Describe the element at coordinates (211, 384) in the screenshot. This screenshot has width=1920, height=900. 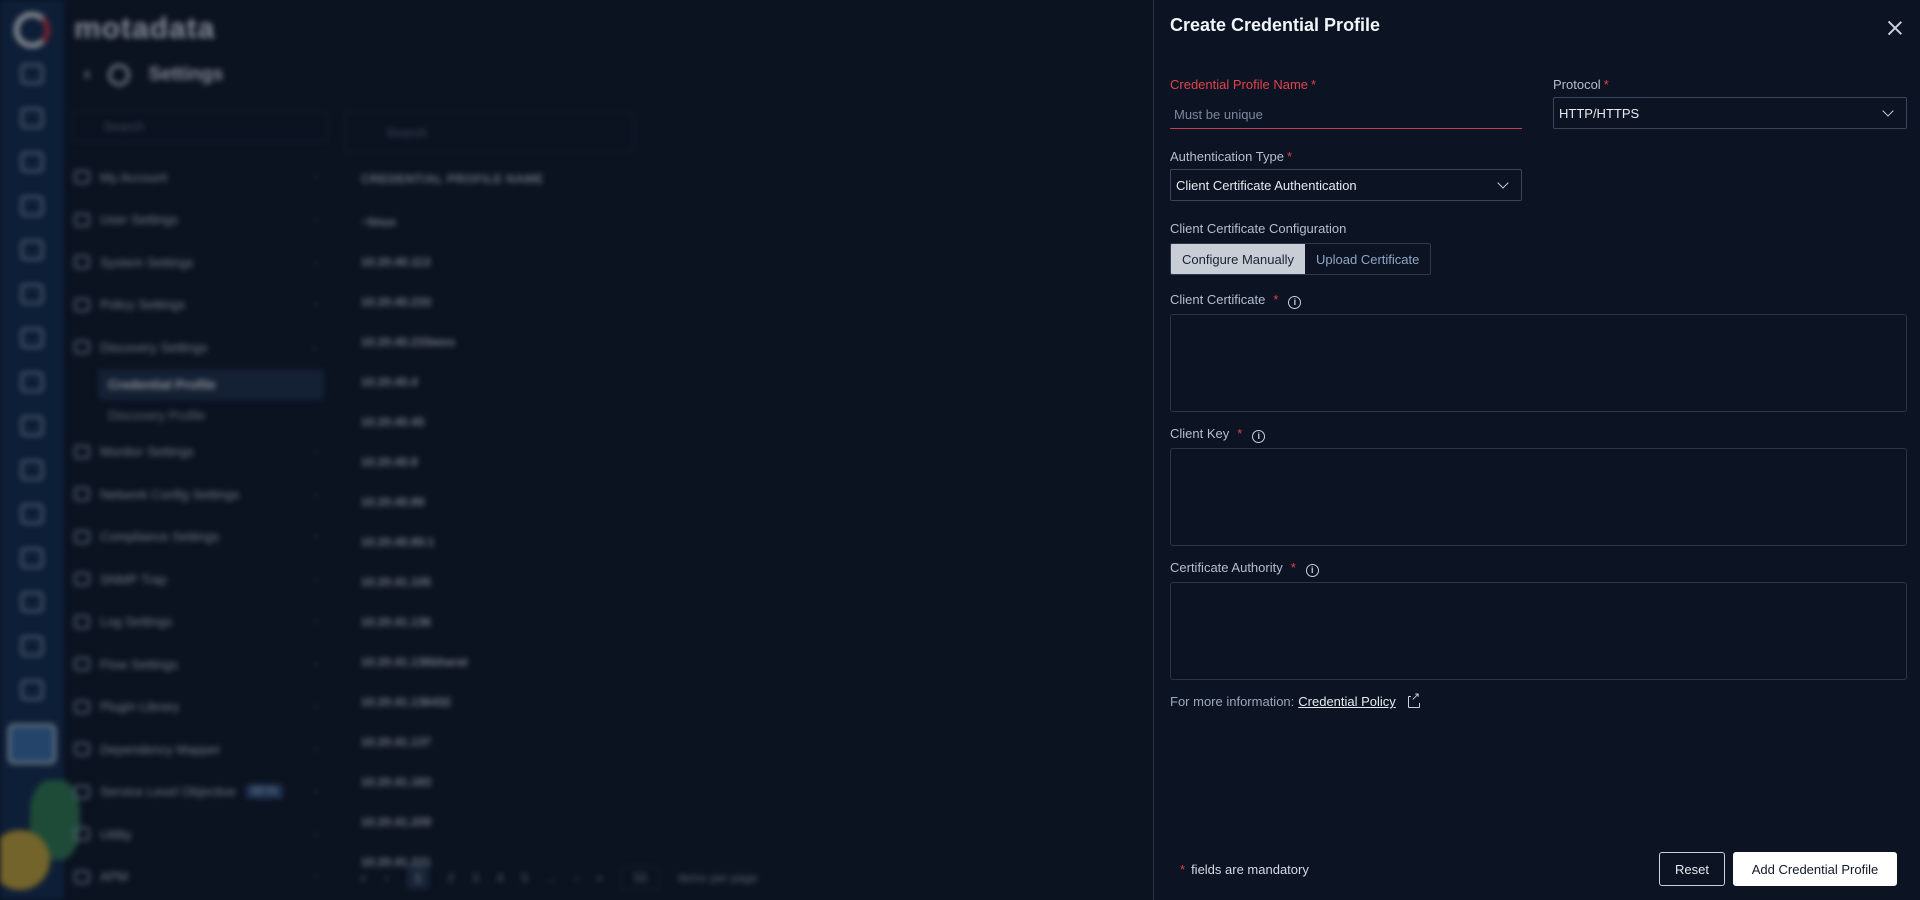
I see `menu-subitem-credential-profile: Credential Profile` at that location.